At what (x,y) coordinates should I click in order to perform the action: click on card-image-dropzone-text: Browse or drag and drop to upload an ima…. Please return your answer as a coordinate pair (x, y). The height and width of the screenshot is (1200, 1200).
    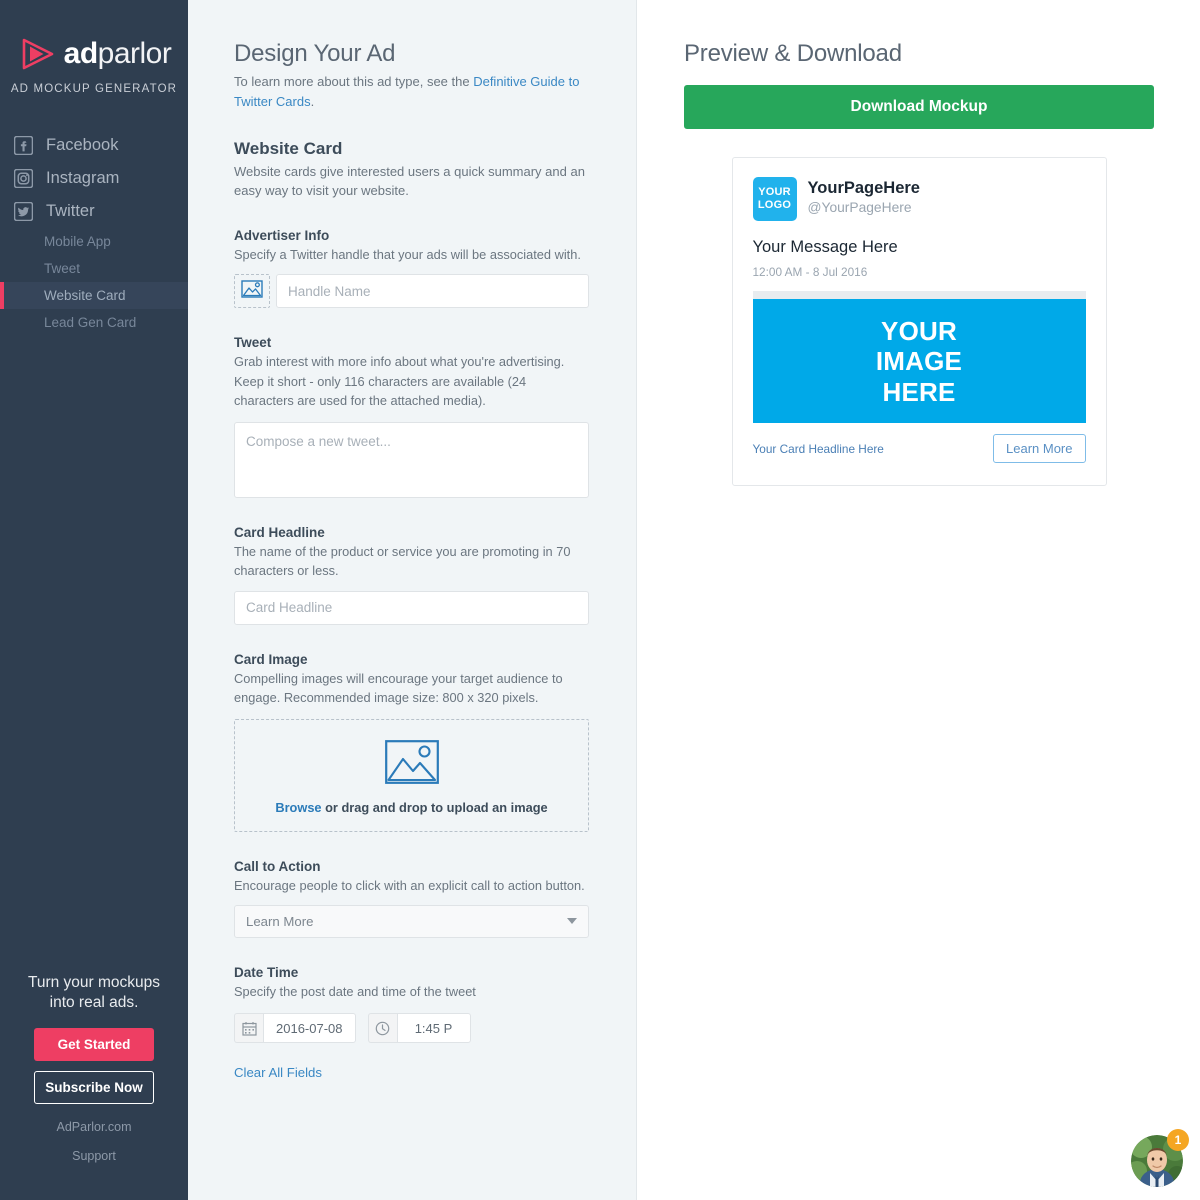
    Looking at the image, I should click on (411, 807).